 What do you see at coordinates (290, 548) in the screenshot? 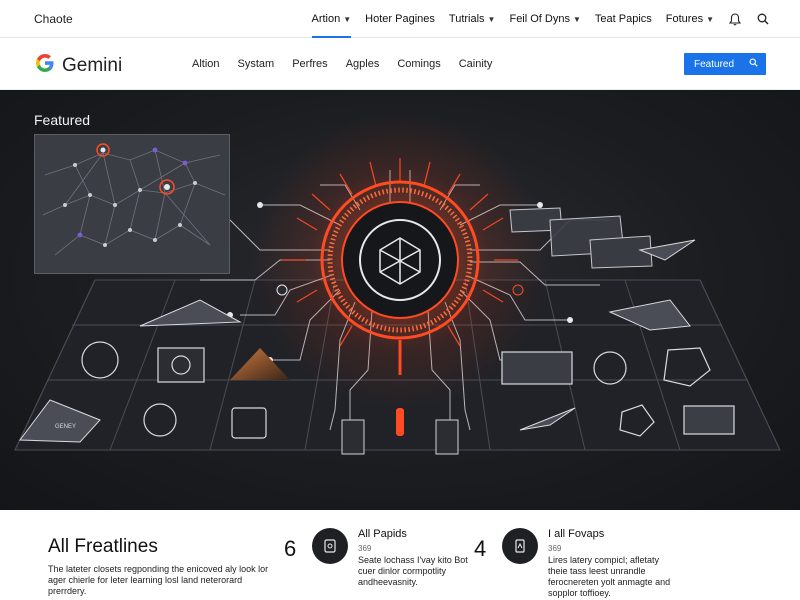
I see `stat-number: 6` at bounding box center [290, 548].